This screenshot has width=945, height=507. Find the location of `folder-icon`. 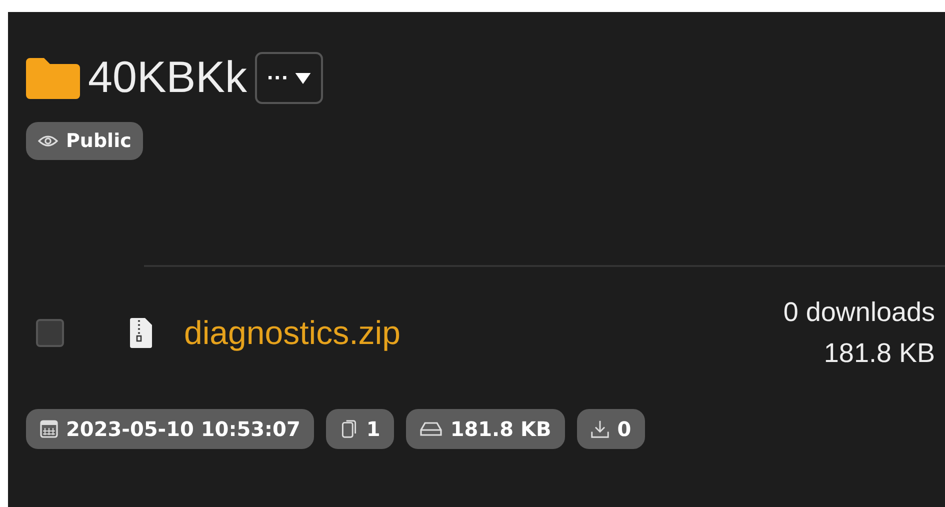

folder-icon is located at coordinates (53, 78).